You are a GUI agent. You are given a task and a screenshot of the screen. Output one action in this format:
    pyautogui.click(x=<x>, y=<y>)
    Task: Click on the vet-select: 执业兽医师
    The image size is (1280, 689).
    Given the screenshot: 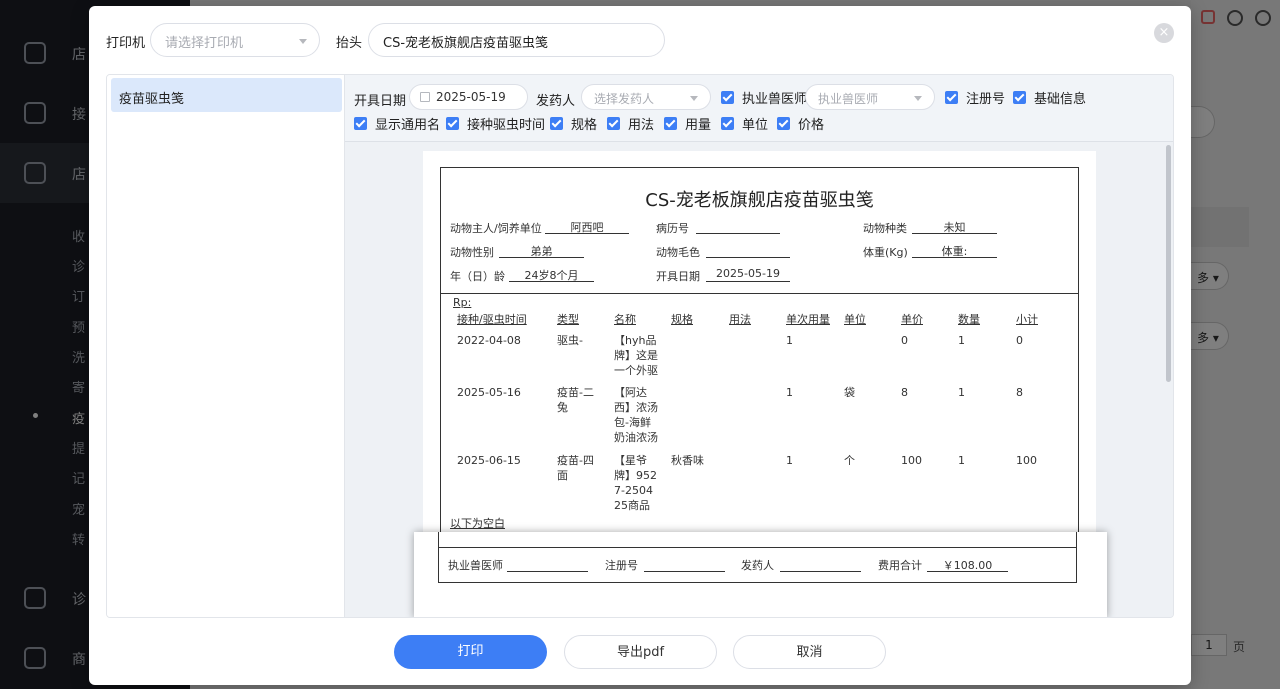 What is the action you would take?
    pyautogui.click(x=870, y=97)
    